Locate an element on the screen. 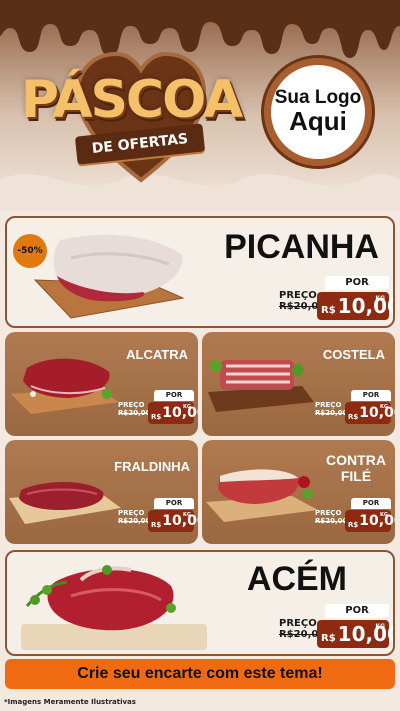 This screenshot has width=400, height=711. product-name: ACÉM is located at coordinates (296, 579).